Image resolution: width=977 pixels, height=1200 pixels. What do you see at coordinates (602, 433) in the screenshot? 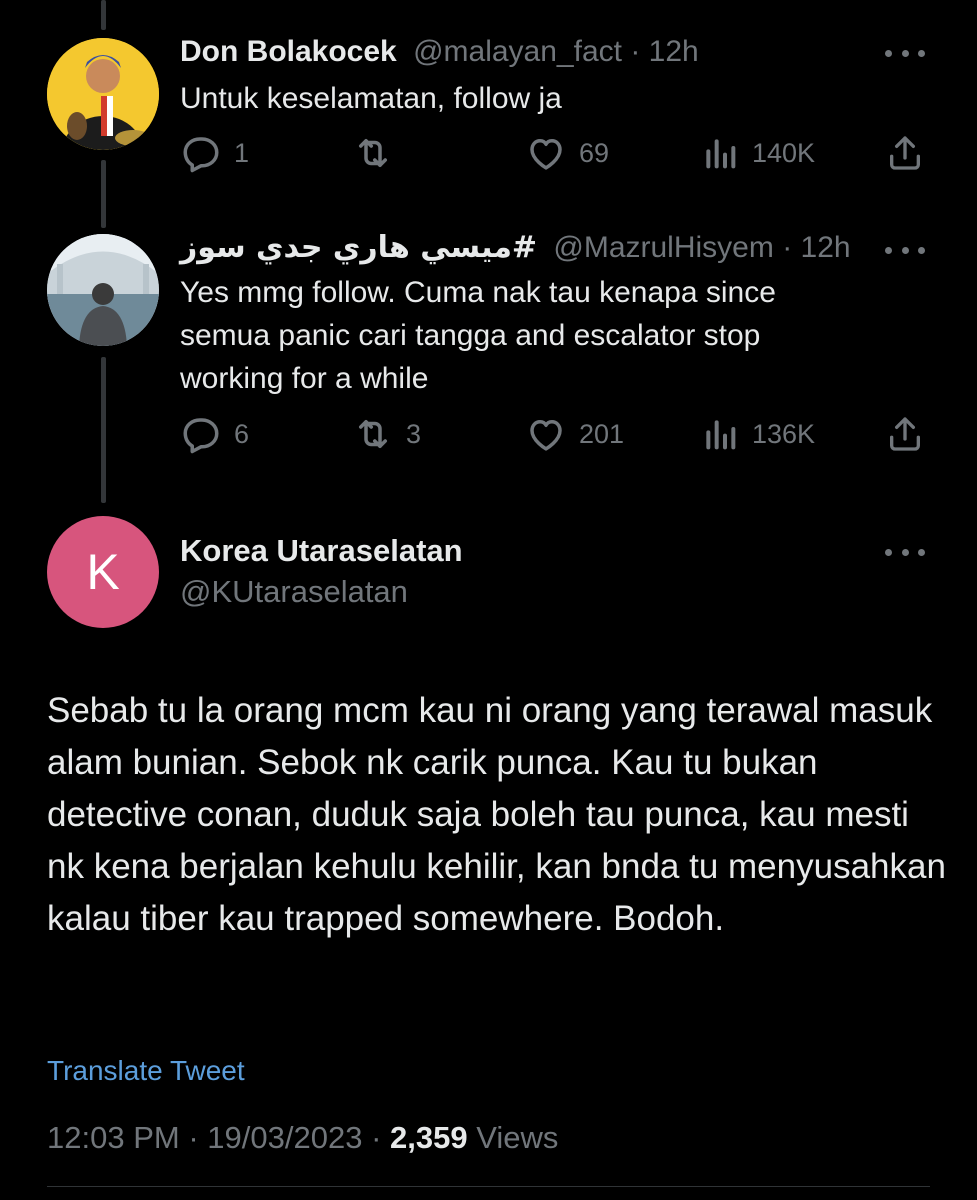
I see `like-count: 201` at bounding box center [602, 433].